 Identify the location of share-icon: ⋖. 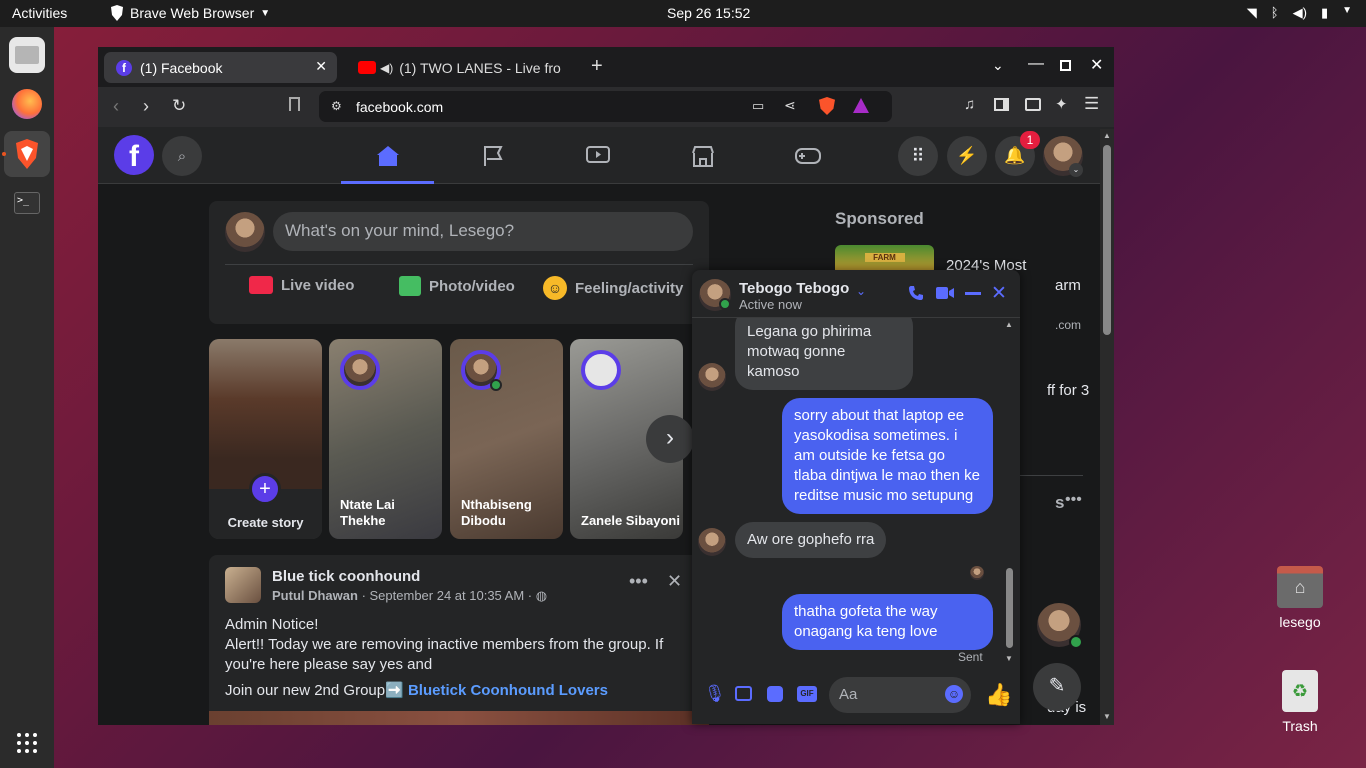
(790, 105).